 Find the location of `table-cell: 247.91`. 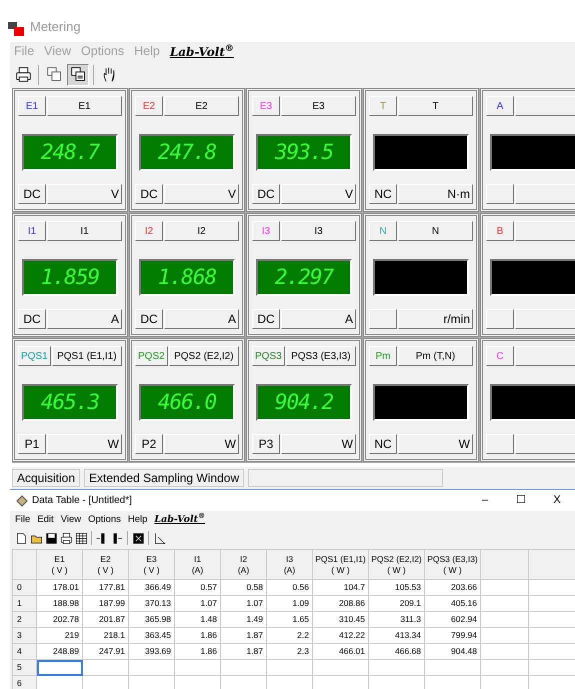

table-cell: 247.91 is located at coordinates (105, 652).